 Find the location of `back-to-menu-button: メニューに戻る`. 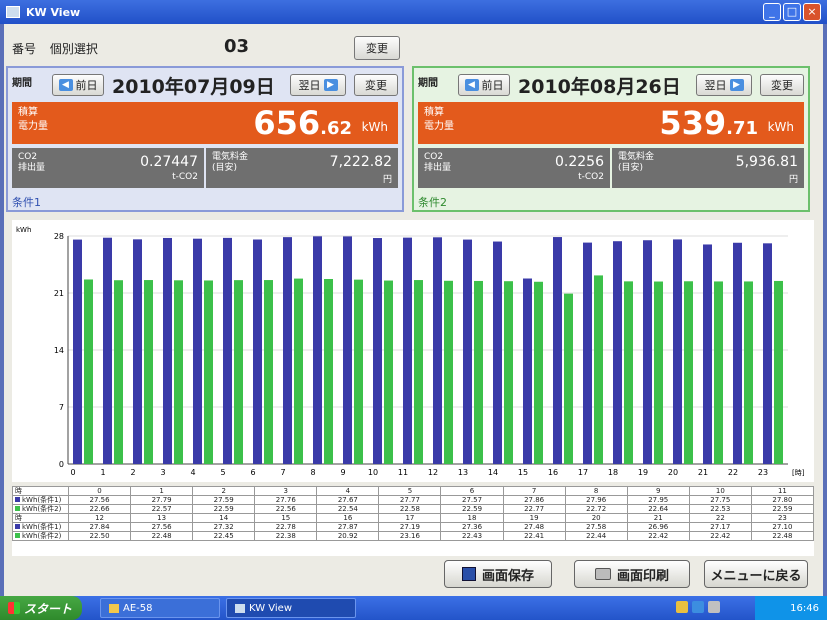

back-to-menu-button: メニューに戻る is located at coordinates (756, 574).